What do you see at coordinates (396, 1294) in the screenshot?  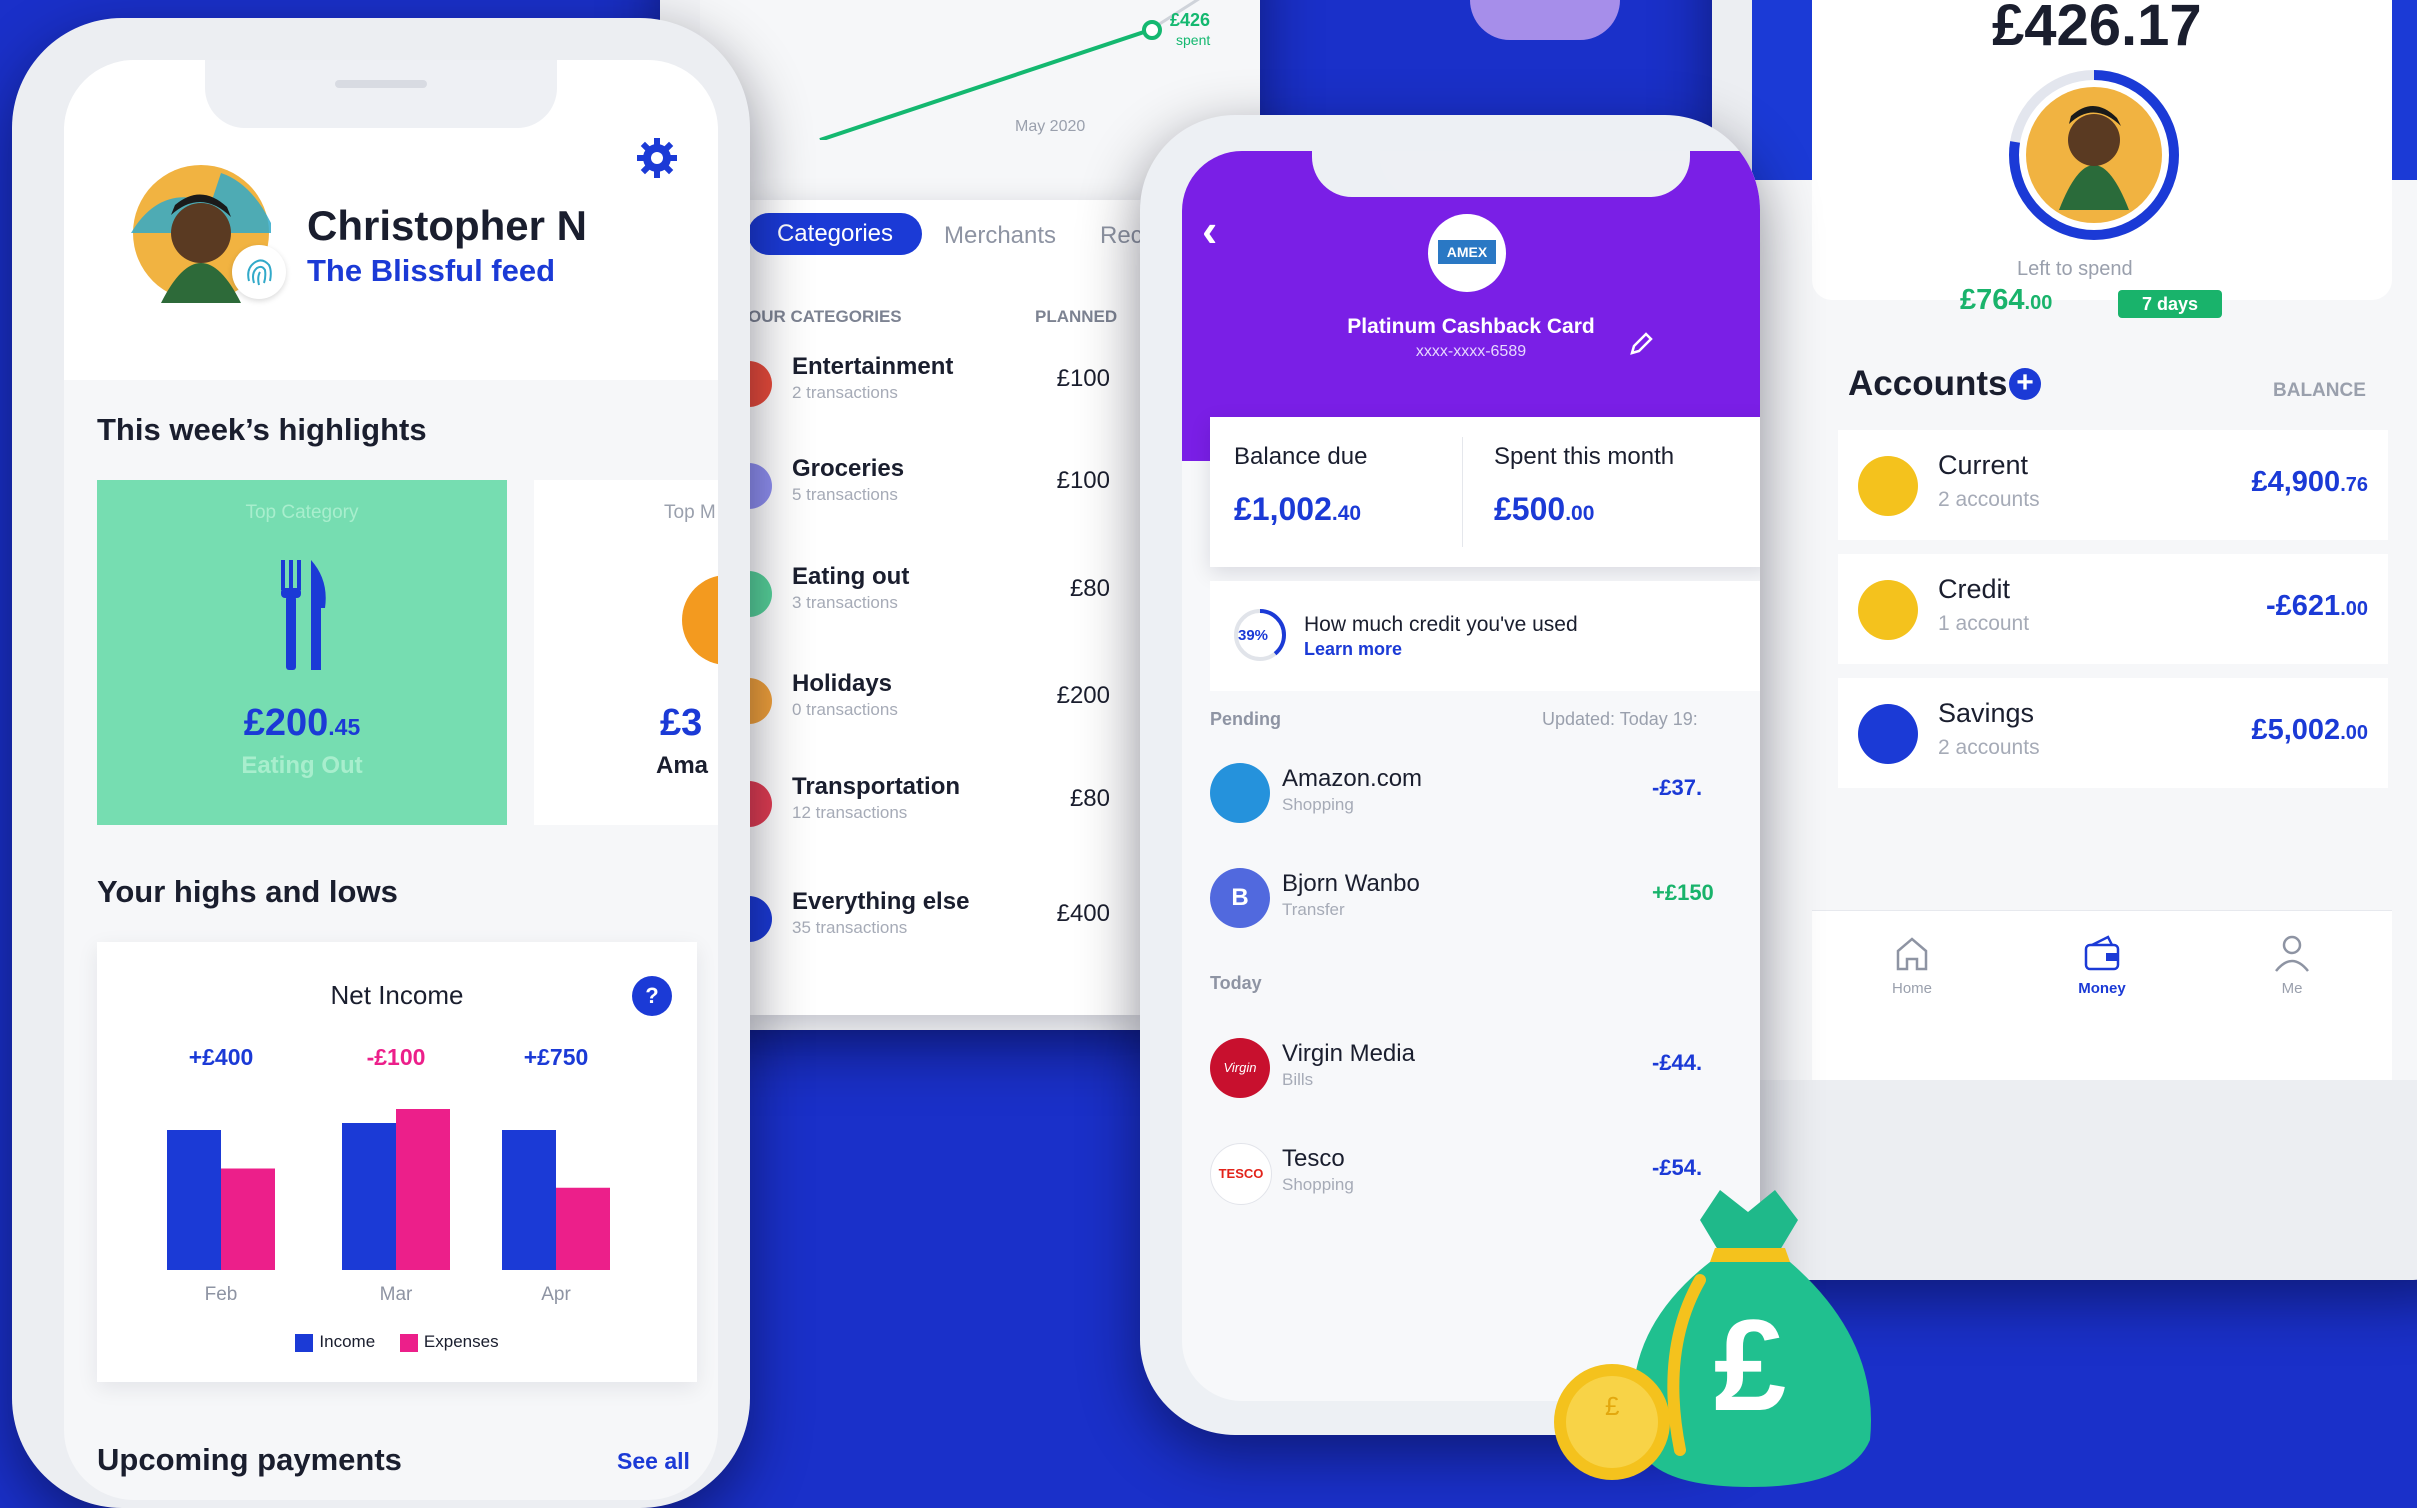 I see `x-tick-label: Mar` at bounding box center [396, 1294].